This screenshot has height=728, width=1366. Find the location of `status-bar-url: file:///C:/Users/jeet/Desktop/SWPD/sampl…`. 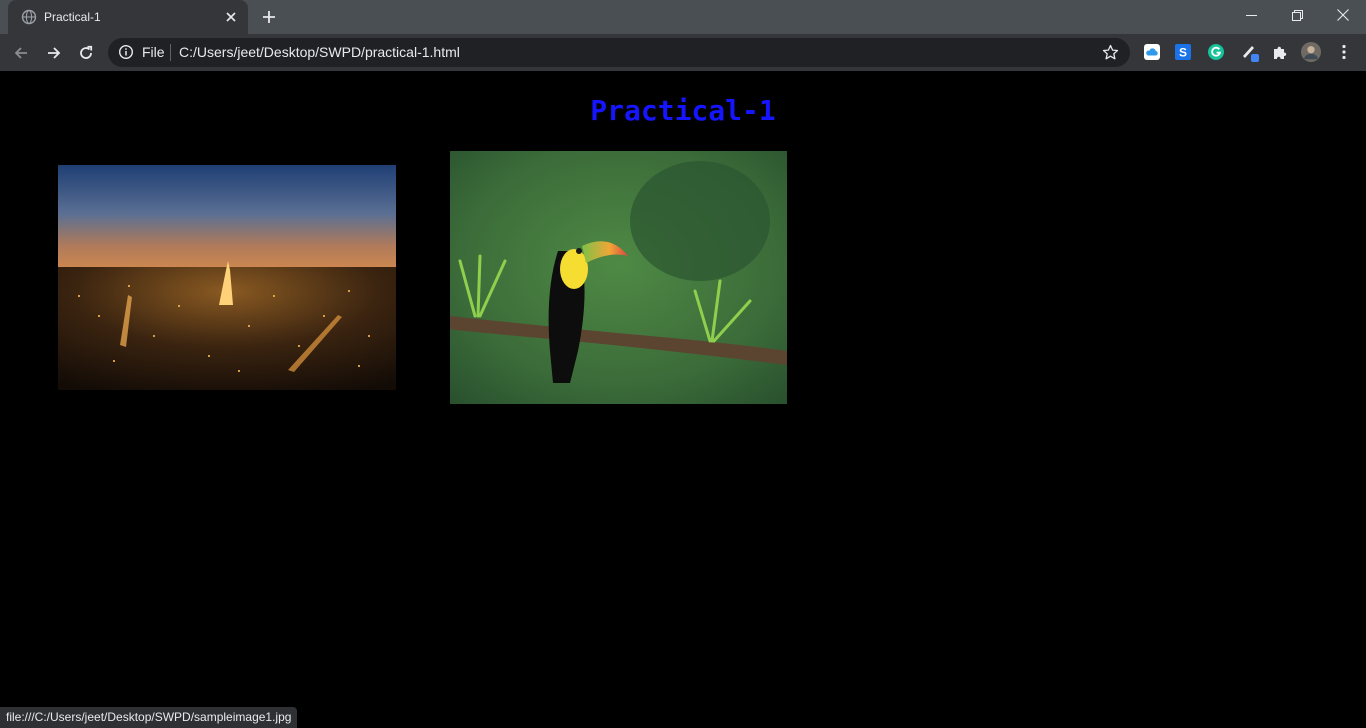

status-bar-url: file:///C:/Users/jeet/Desktop/SWPD/sampl… is located at coordinates (149, 717).